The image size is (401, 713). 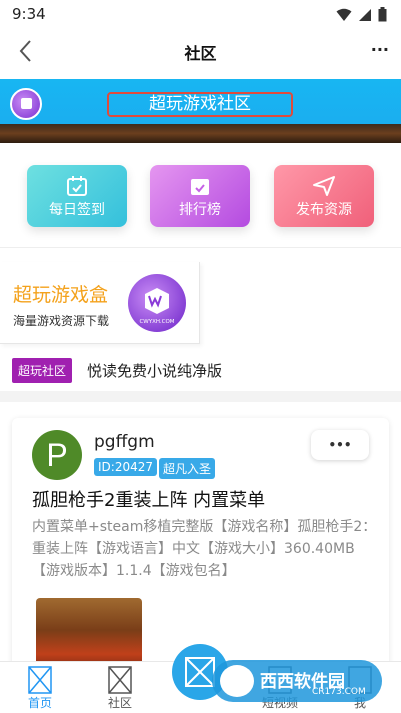 What do you see at coordinates (42, 370) in the screenshot?
I see `news-tag: 超玩社区` at bounding box center [42, 370].